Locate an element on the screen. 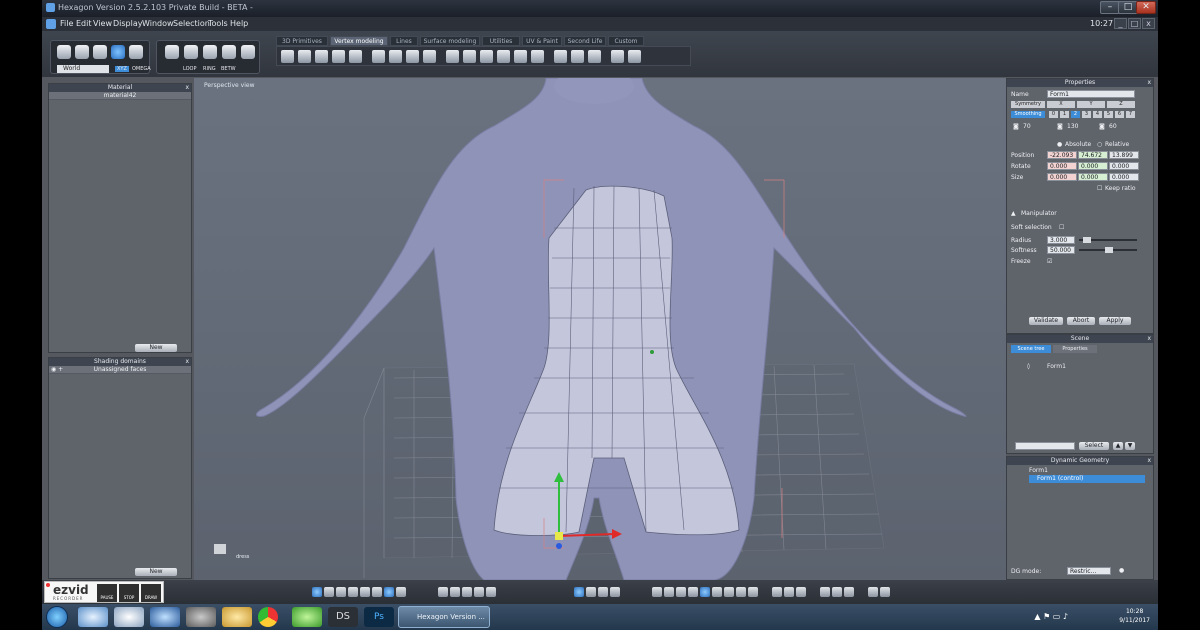  smoothing-level-1: 1 is located at coordinates (1064, 114).